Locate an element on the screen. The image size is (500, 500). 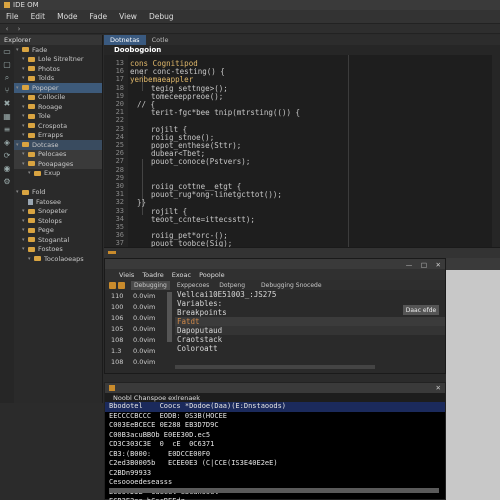
tree-item-label: Errapps is located at coordinates (50, 135).